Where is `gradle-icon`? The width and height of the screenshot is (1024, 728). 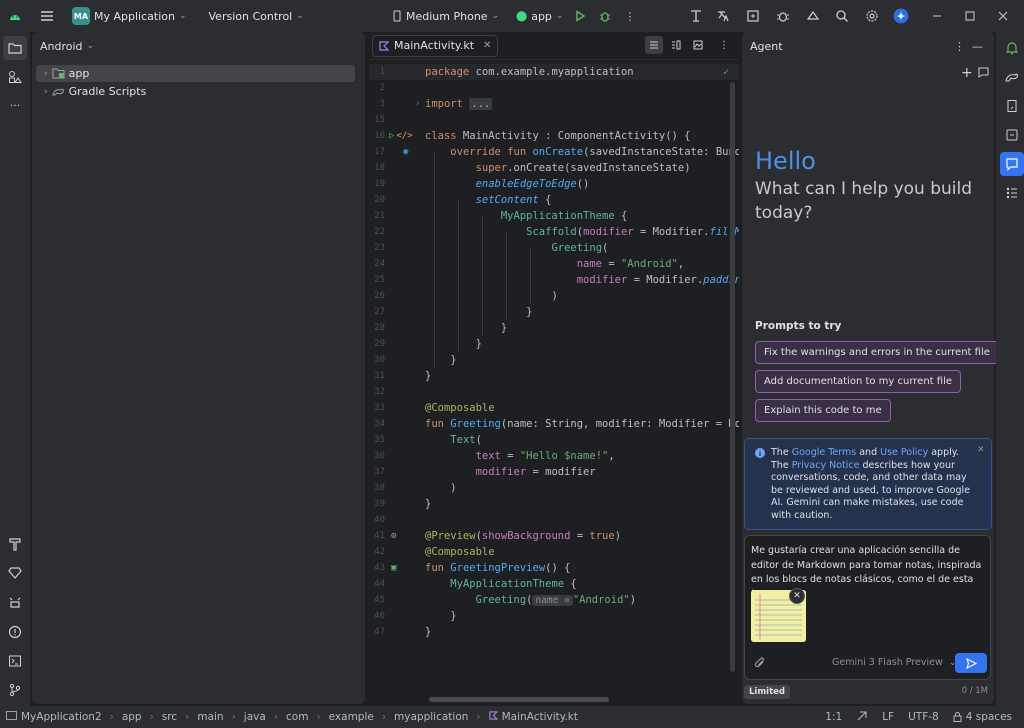
gradle-icon is located at coordinates (57, 92).